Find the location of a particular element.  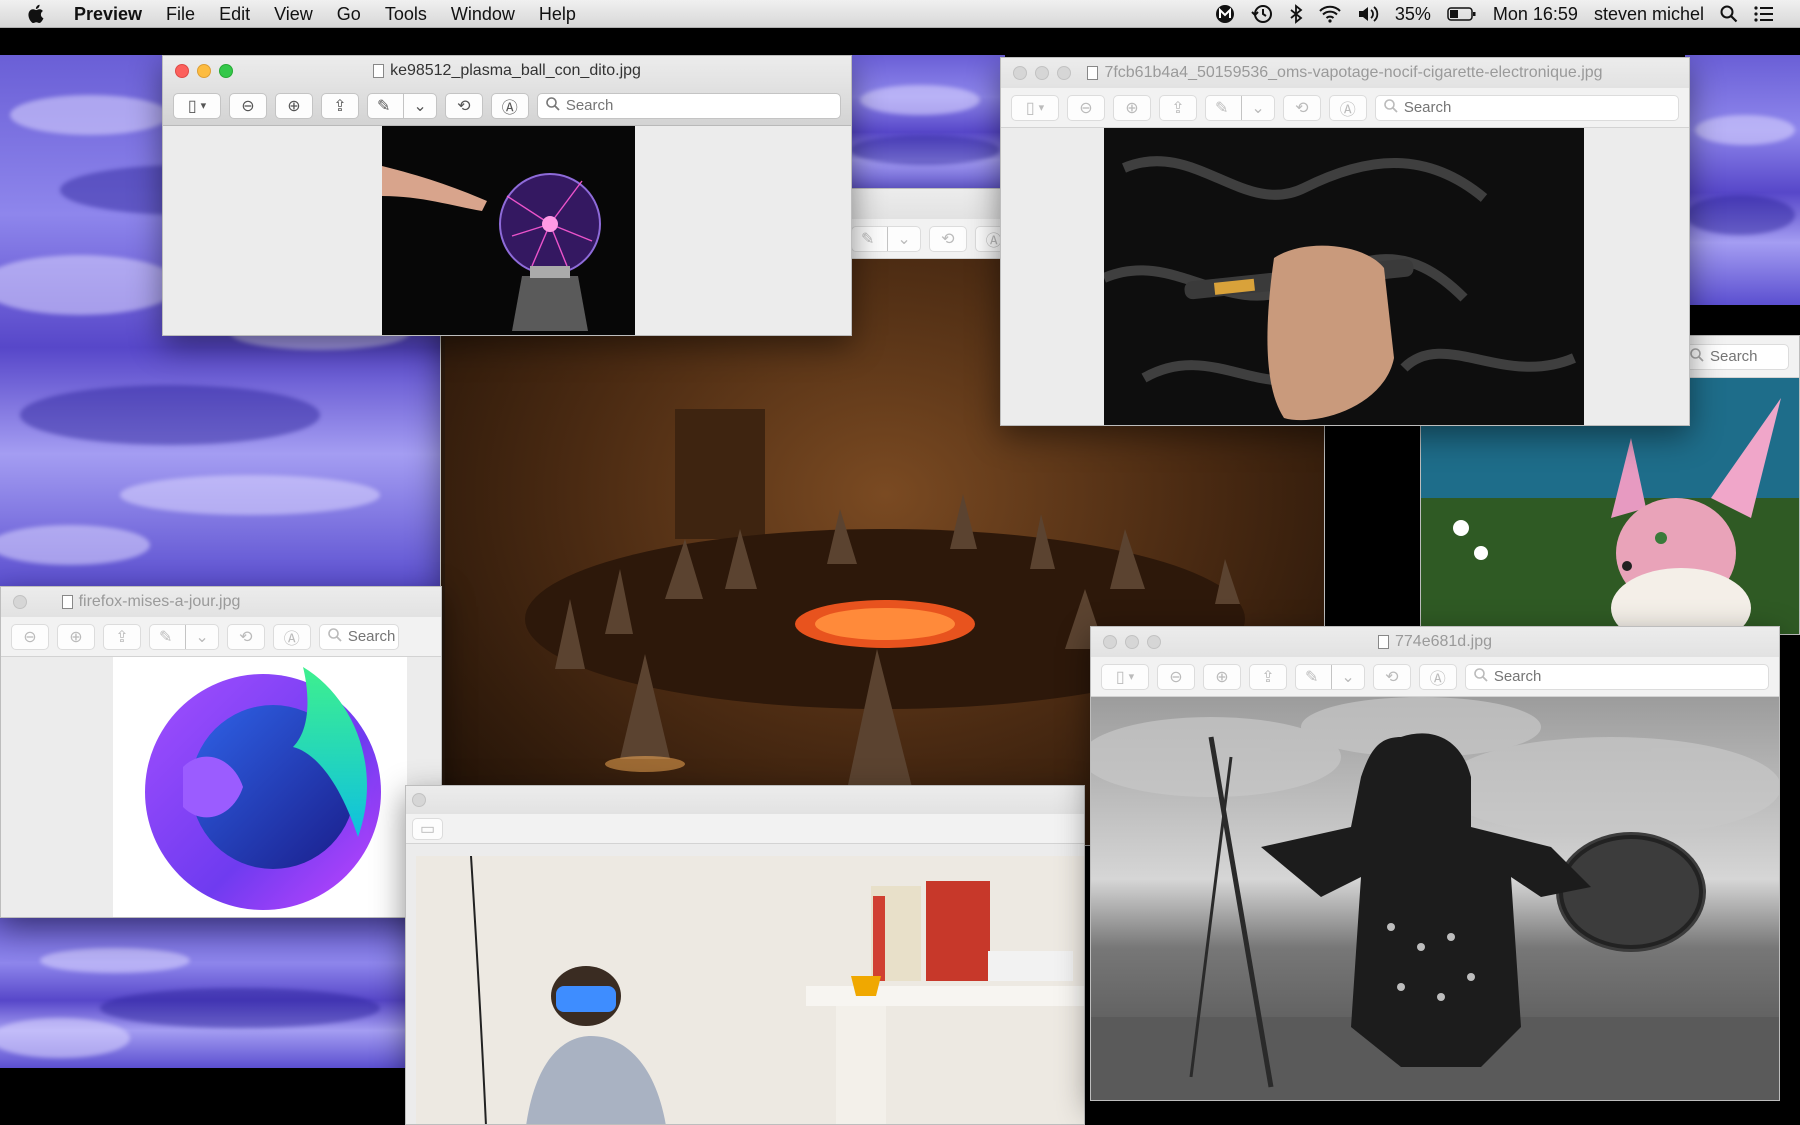

battery-icon is located at coordinates (1462, 14).